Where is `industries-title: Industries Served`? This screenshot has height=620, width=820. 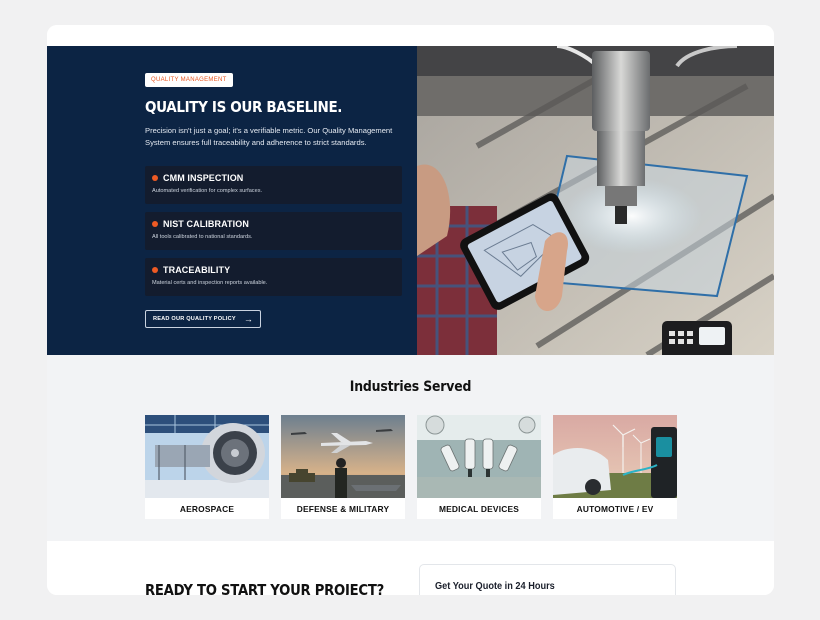
industries-title: Industries Served is located at coordinates (410, 387).